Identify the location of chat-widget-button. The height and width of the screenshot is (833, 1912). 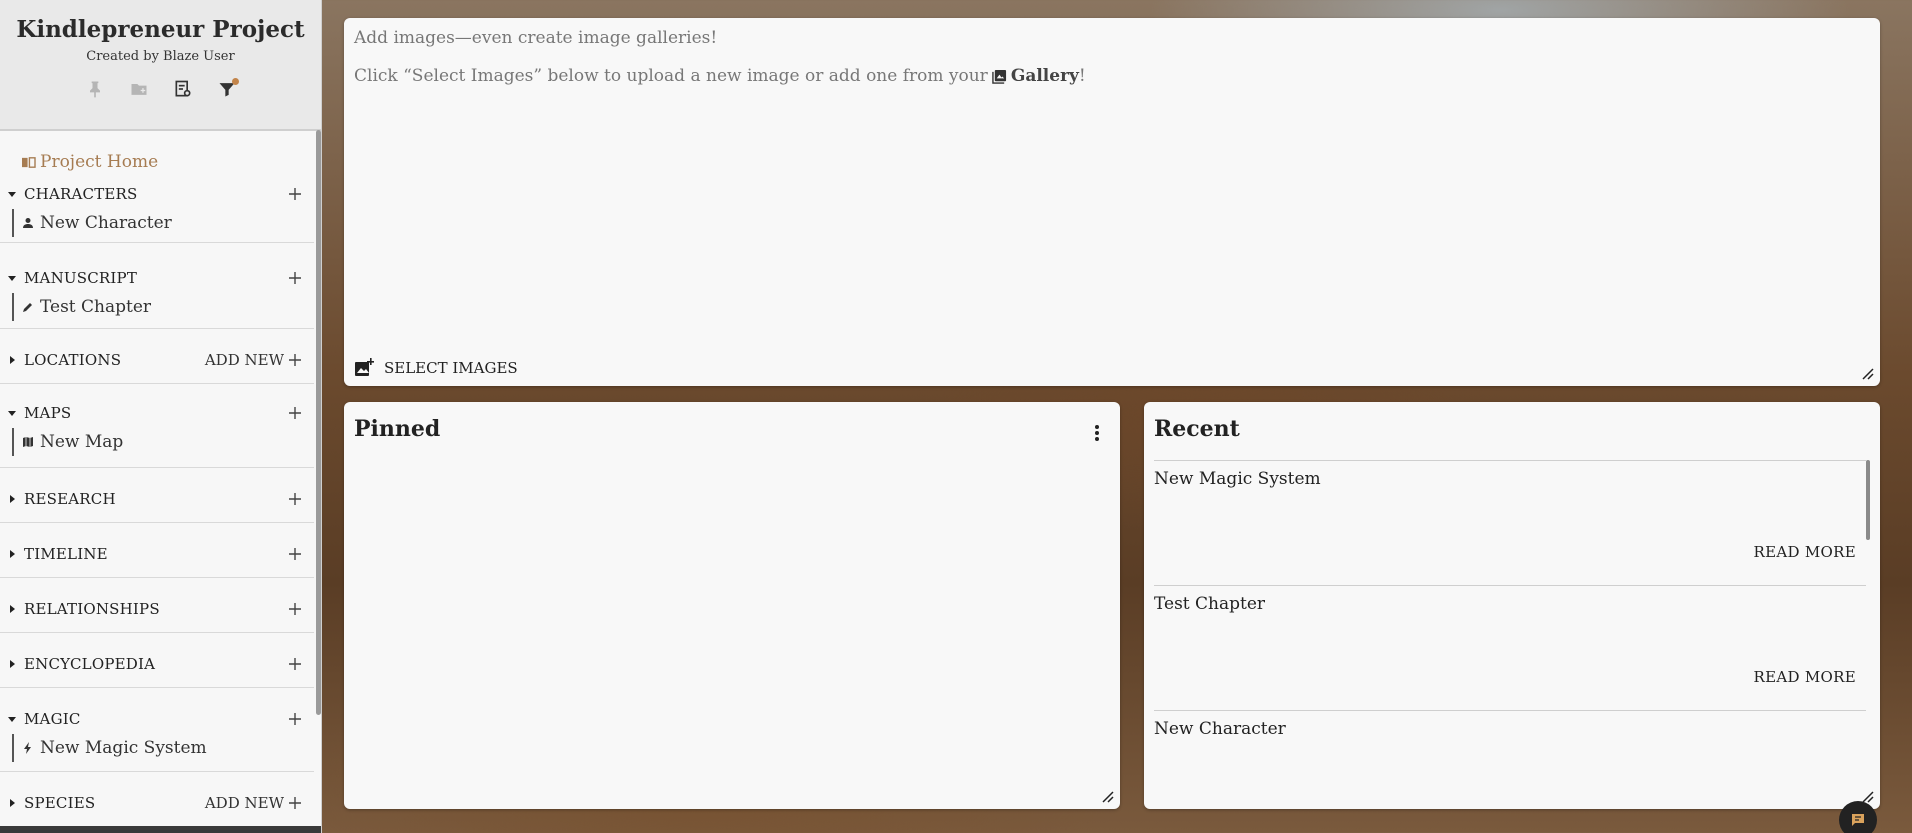
(1858, 817).